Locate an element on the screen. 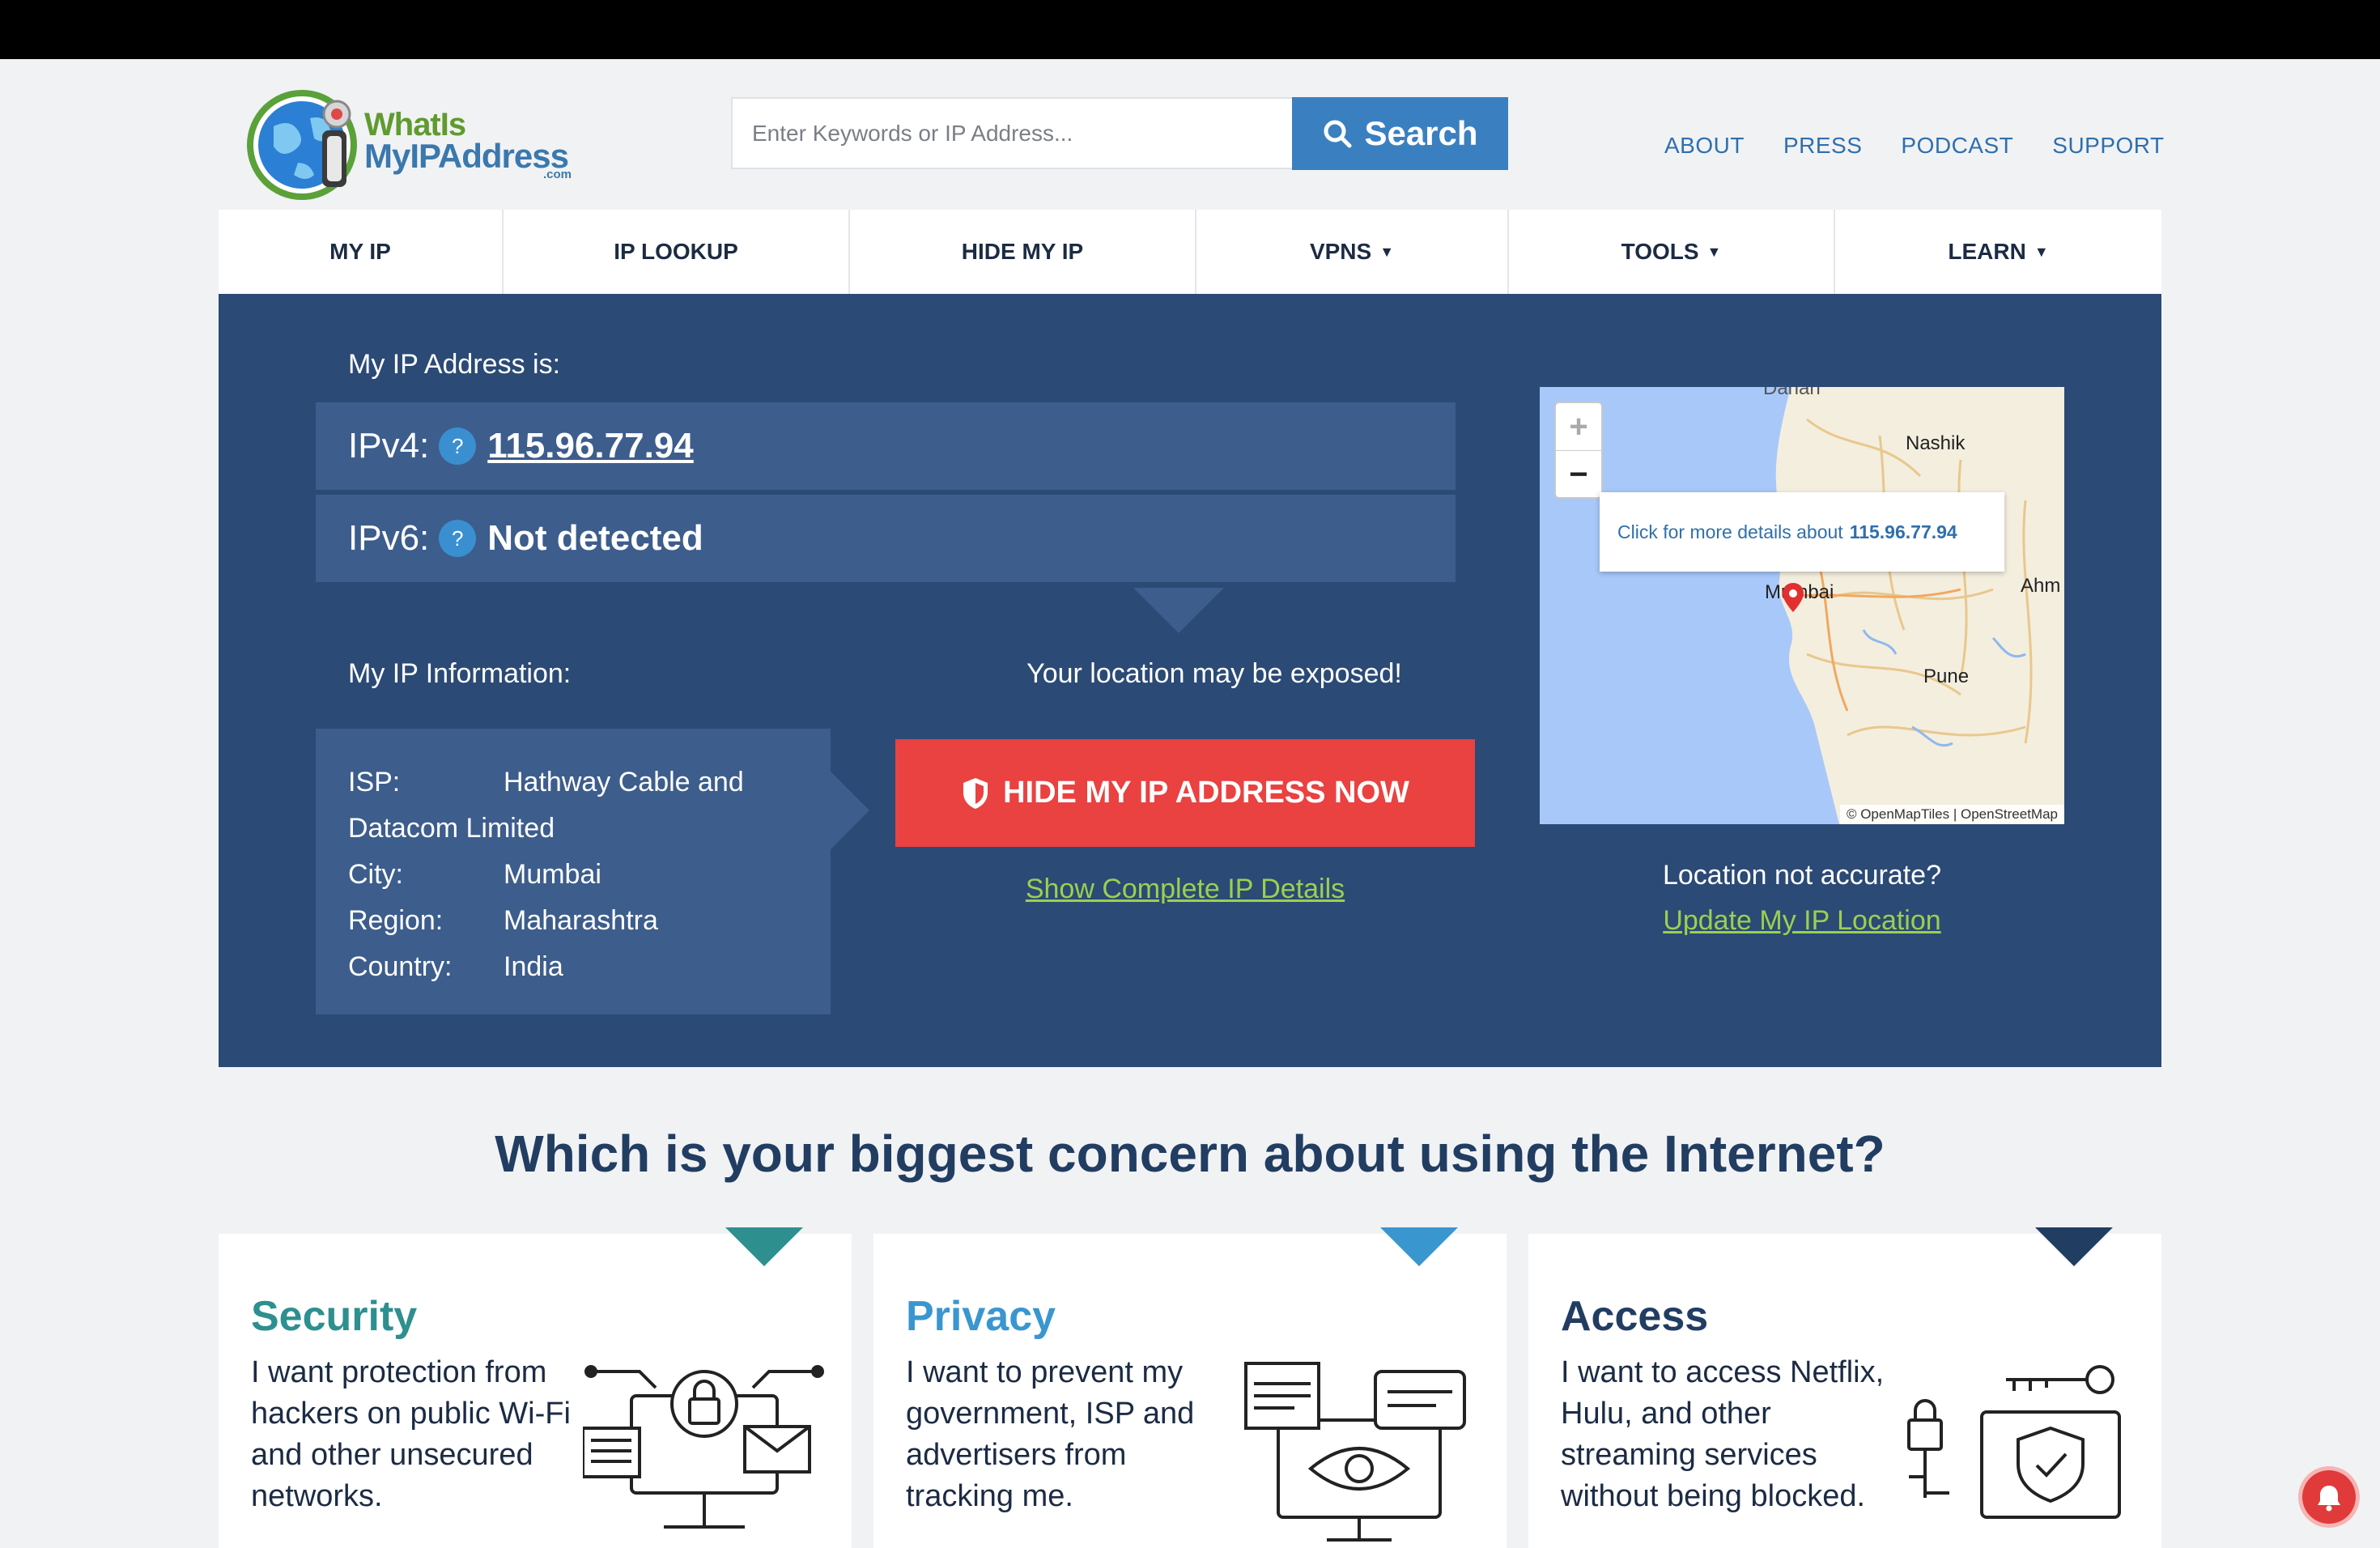 This screenshot has width=2380, height=1548. main-nav-my-ip: MY IP is located at coordinates (361, 252).